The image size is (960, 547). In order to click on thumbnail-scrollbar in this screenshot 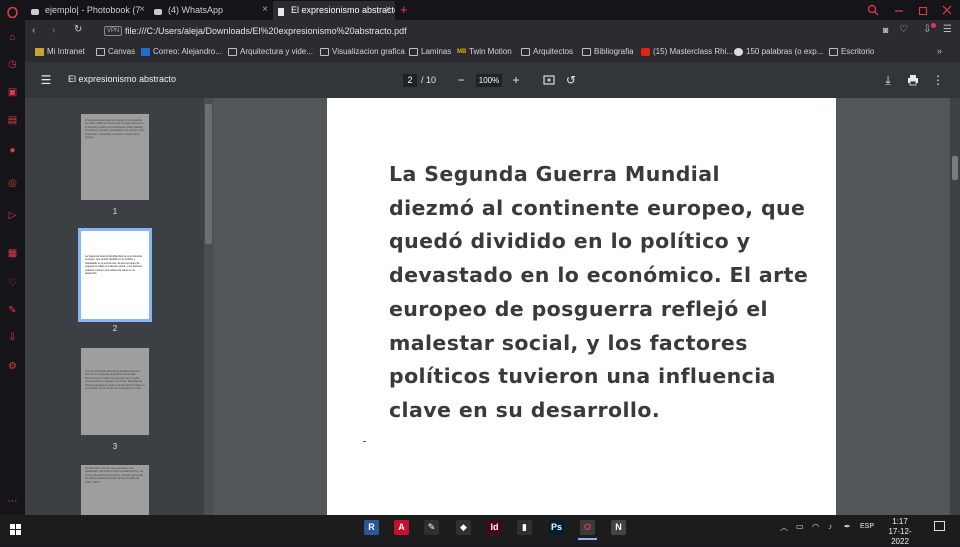, I will do `click(208, 306)`.